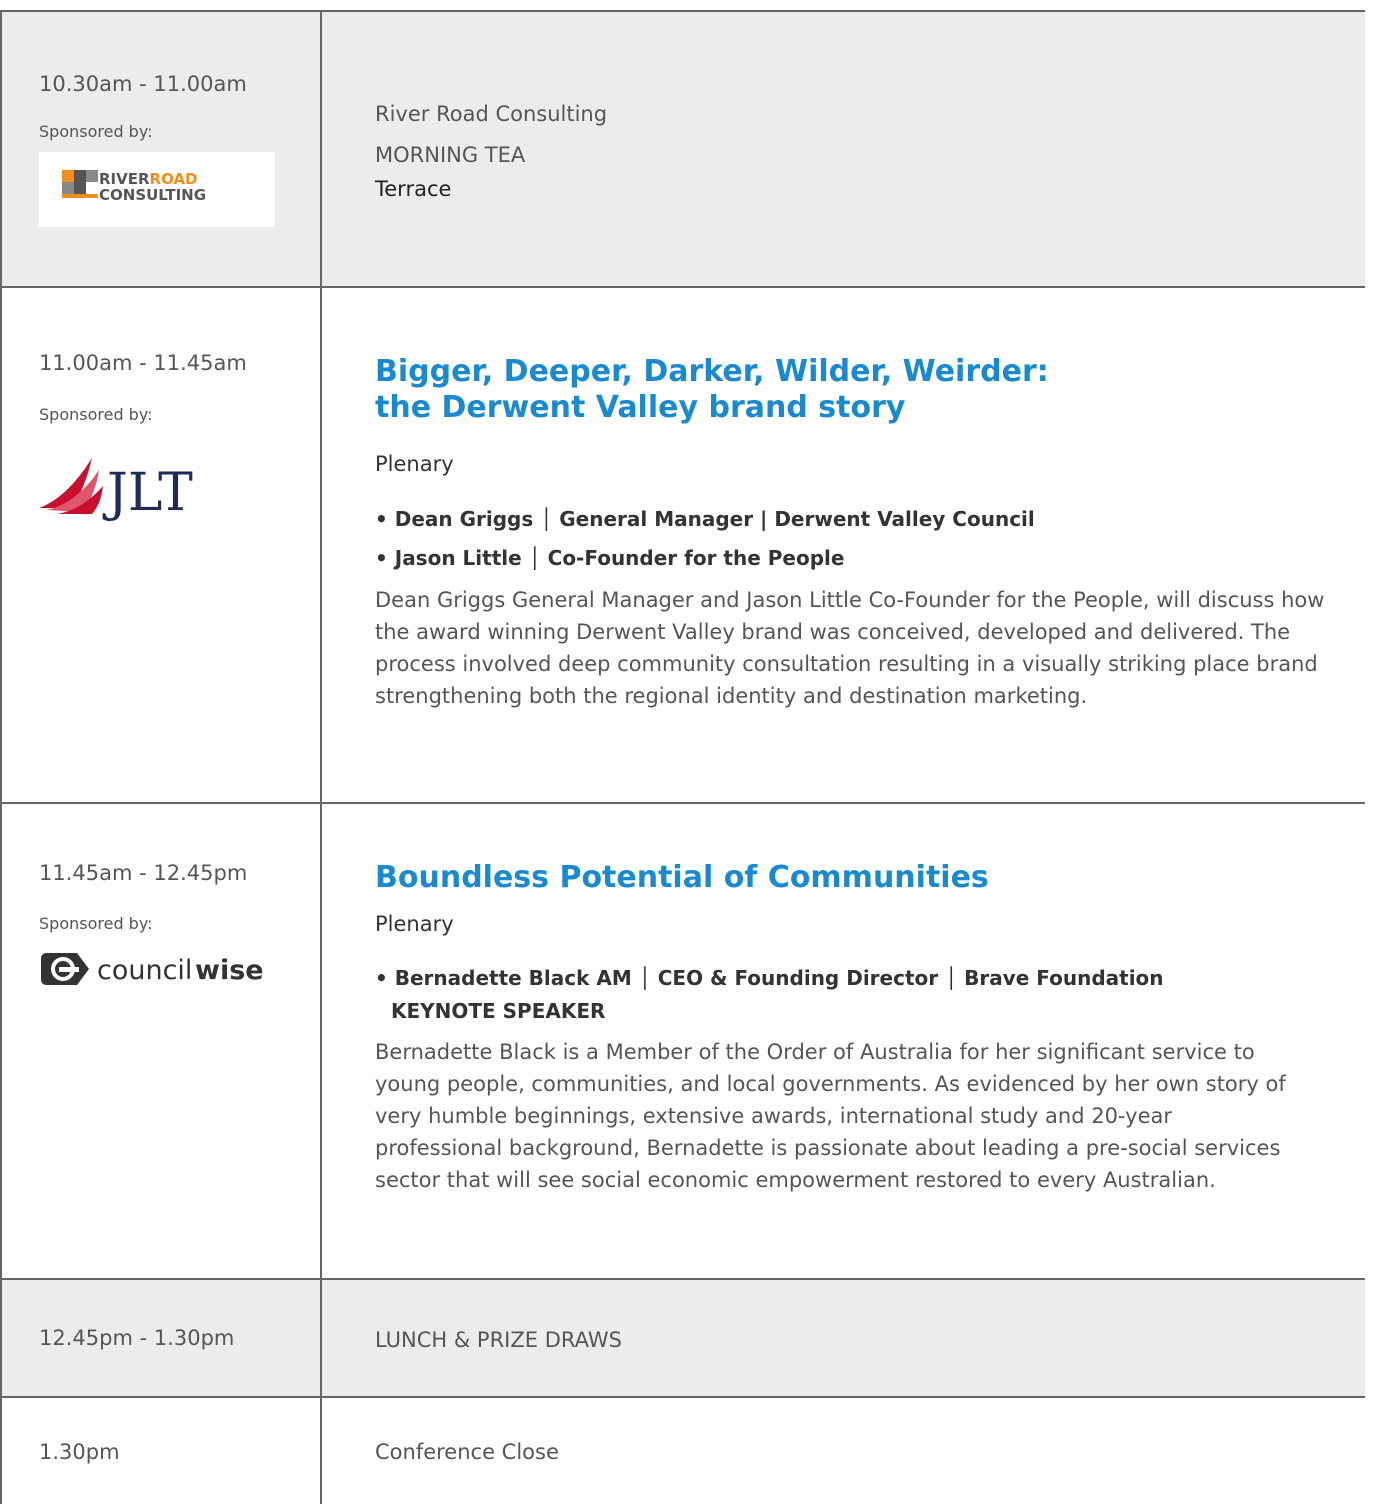 This screenshot has height=1504, width=1375. Describe the element at coordinates (682, 877) in the screenshot. I see `session-title: Boundless Potential of Communities` at that location.